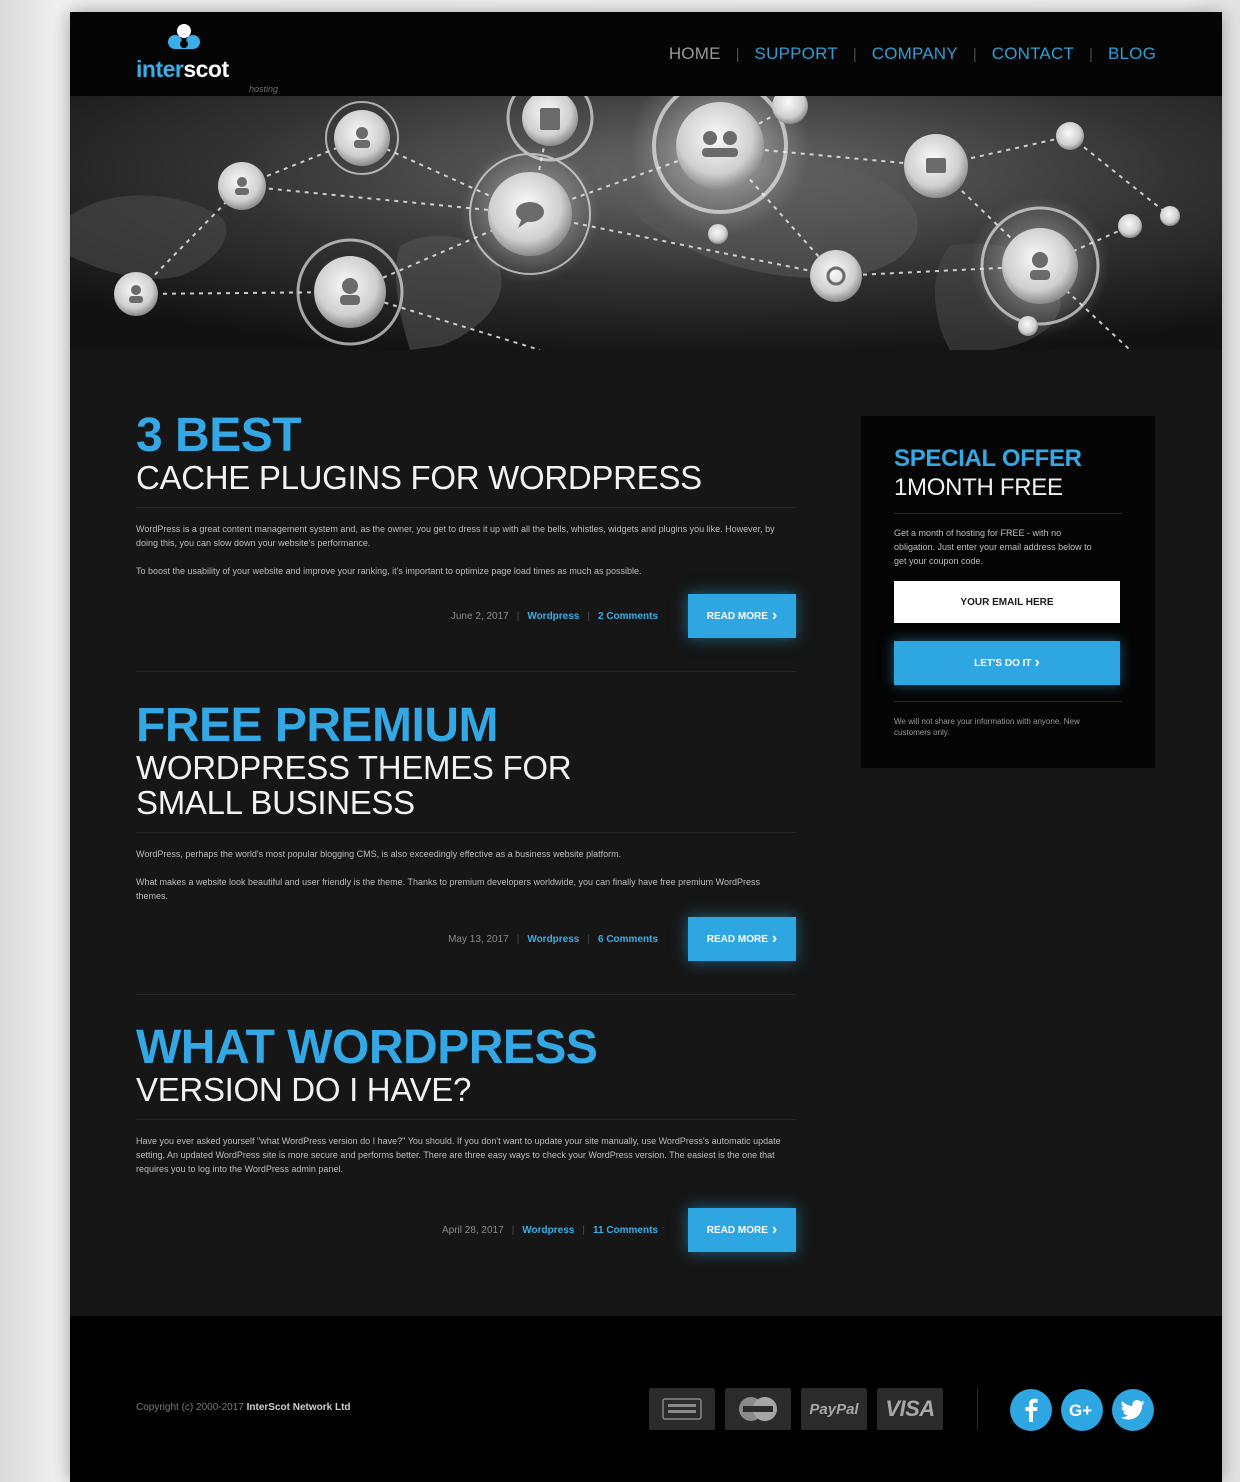 This screenshot has width=1240, height=1482. Describe the element at coordinates (977, 1409) in the screenshot. I see `footer-divider` at that location.